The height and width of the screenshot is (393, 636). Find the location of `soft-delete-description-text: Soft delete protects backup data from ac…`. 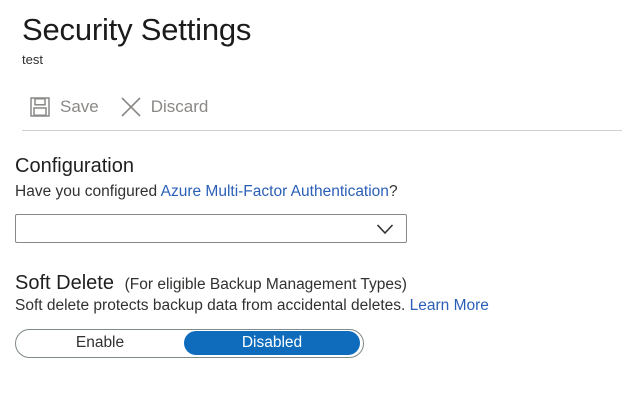

soft-delete-description-text: Soft delete protects backup data from ac… is located at coordinates (212, 305).